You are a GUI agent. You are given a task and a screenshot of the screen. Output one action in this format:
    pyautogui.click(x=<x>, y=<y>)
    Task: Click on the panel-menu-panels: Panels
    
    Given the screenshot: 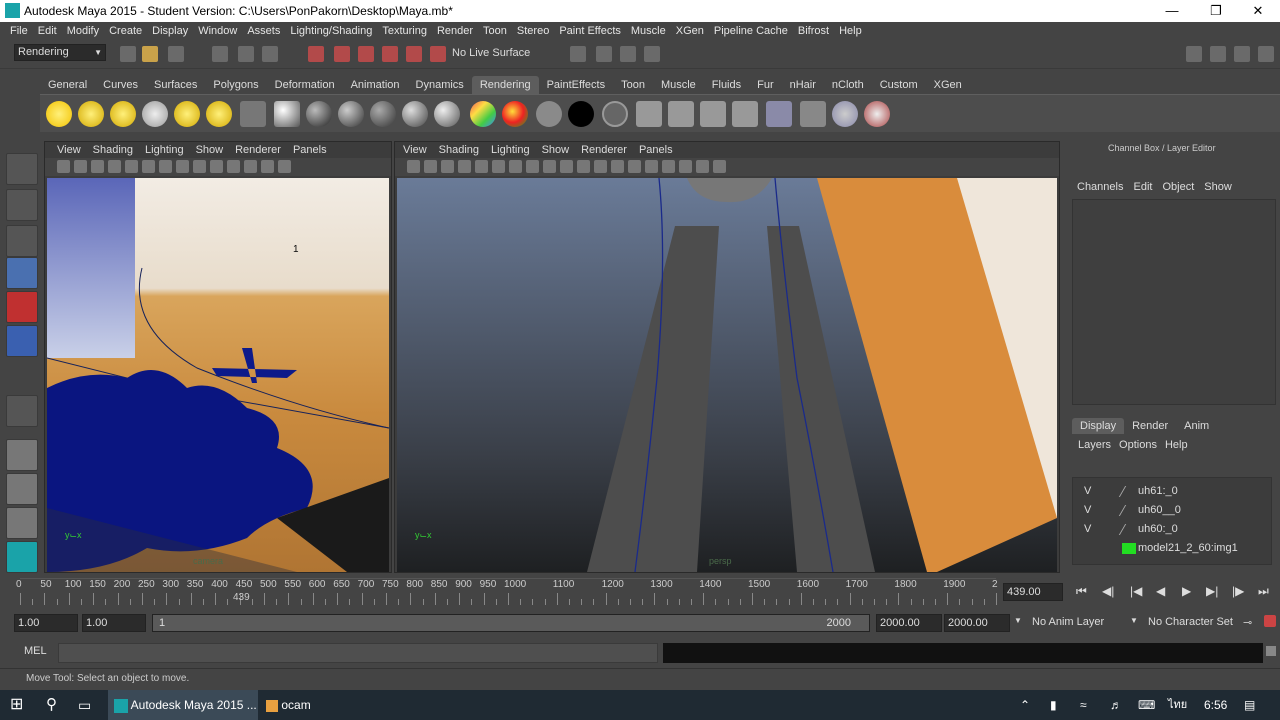 What is the action you would take?
    pyautogui.click(x=656, y=150)
    